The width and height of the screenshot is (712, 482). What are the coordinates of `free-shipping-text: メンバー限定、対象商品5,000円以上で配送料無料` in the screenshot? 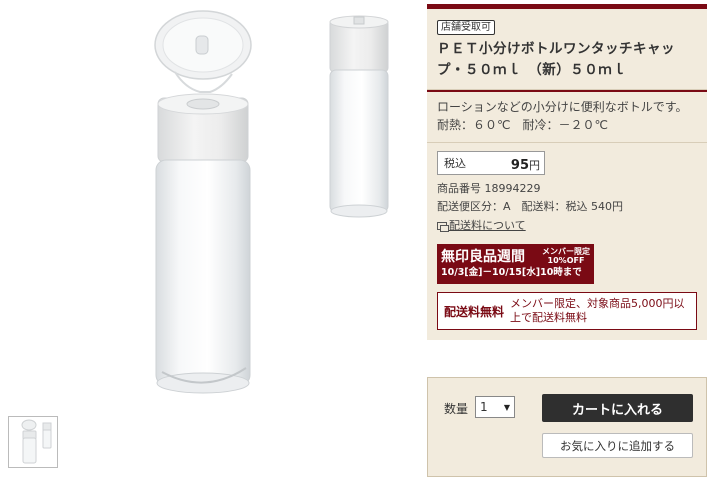 It's located at (597, 310).